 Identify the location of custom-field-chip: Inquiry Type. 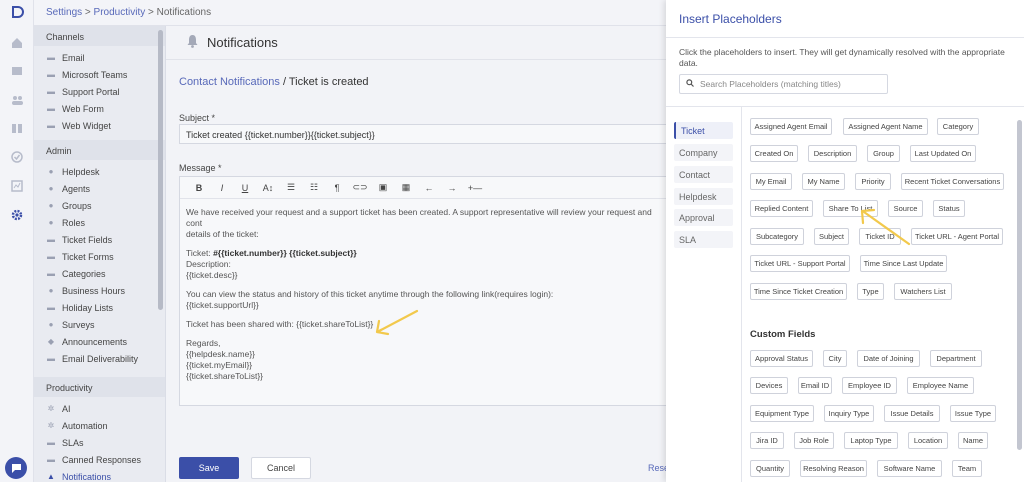
(849, 413).